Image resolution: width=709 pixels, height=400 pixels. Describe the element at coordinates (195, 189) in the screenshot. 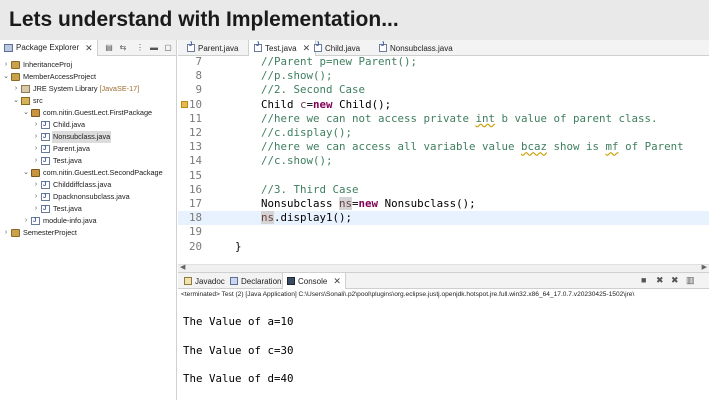

I see `line-number: 16` at that location.